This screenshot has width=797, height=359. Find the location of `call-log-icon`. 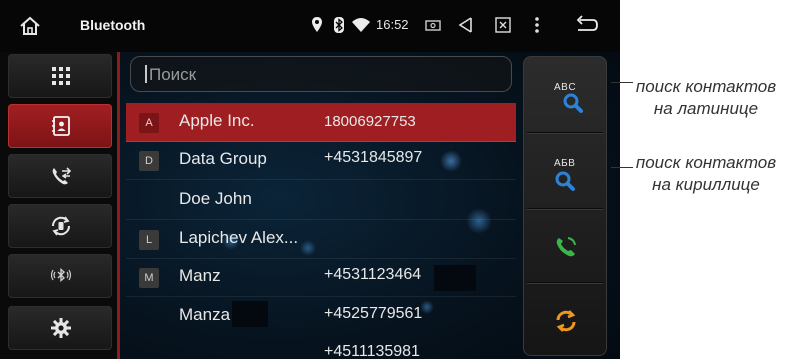

call-log-icon is located at coordinates (62, 176).